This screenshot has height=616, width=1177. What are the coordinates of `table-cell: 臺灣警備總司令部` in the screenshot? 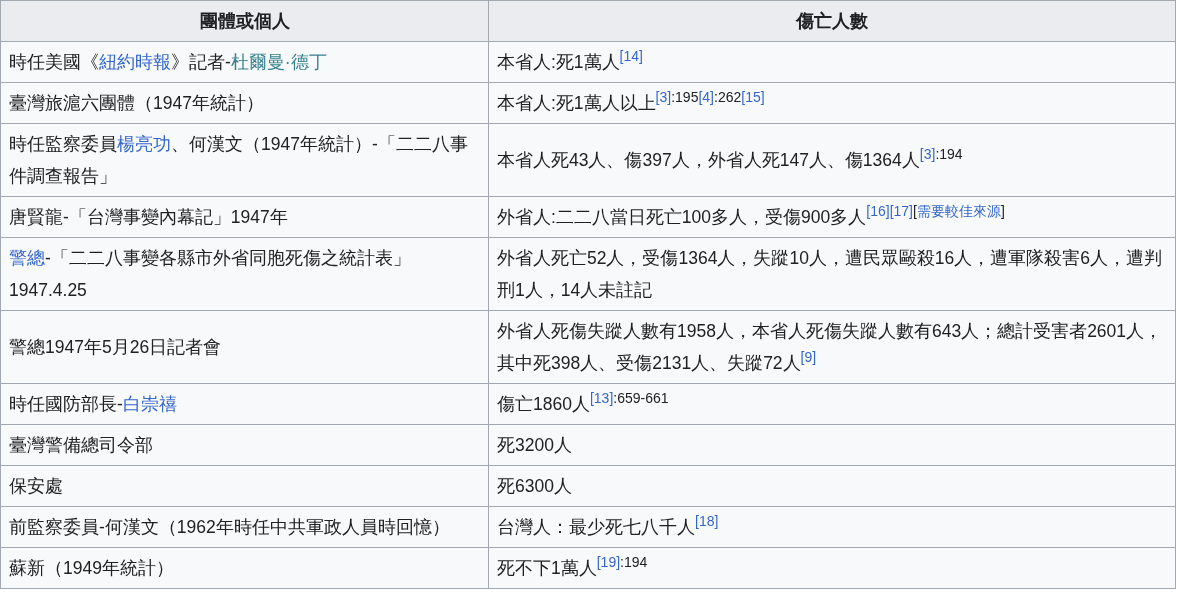 It's located at (244, 445).